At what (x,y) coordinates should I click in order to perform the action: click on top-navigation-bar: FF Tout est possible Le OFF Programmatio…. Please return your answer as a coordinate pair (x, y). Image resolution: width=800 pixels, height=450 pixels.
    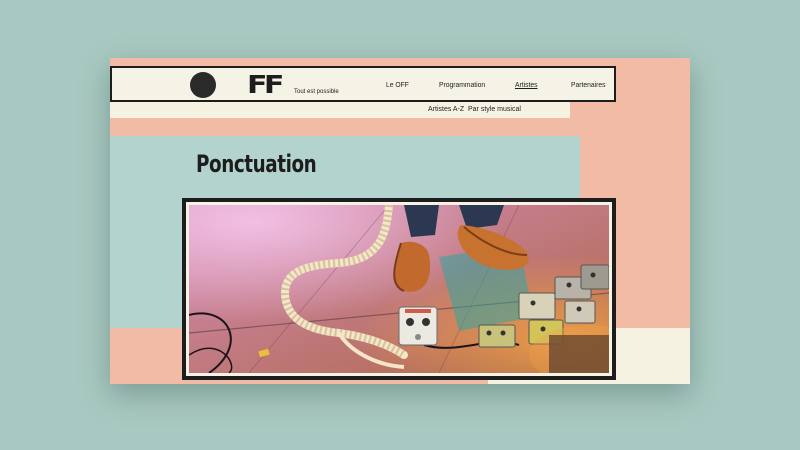
    Looking at the image, I should click on (363, 84).